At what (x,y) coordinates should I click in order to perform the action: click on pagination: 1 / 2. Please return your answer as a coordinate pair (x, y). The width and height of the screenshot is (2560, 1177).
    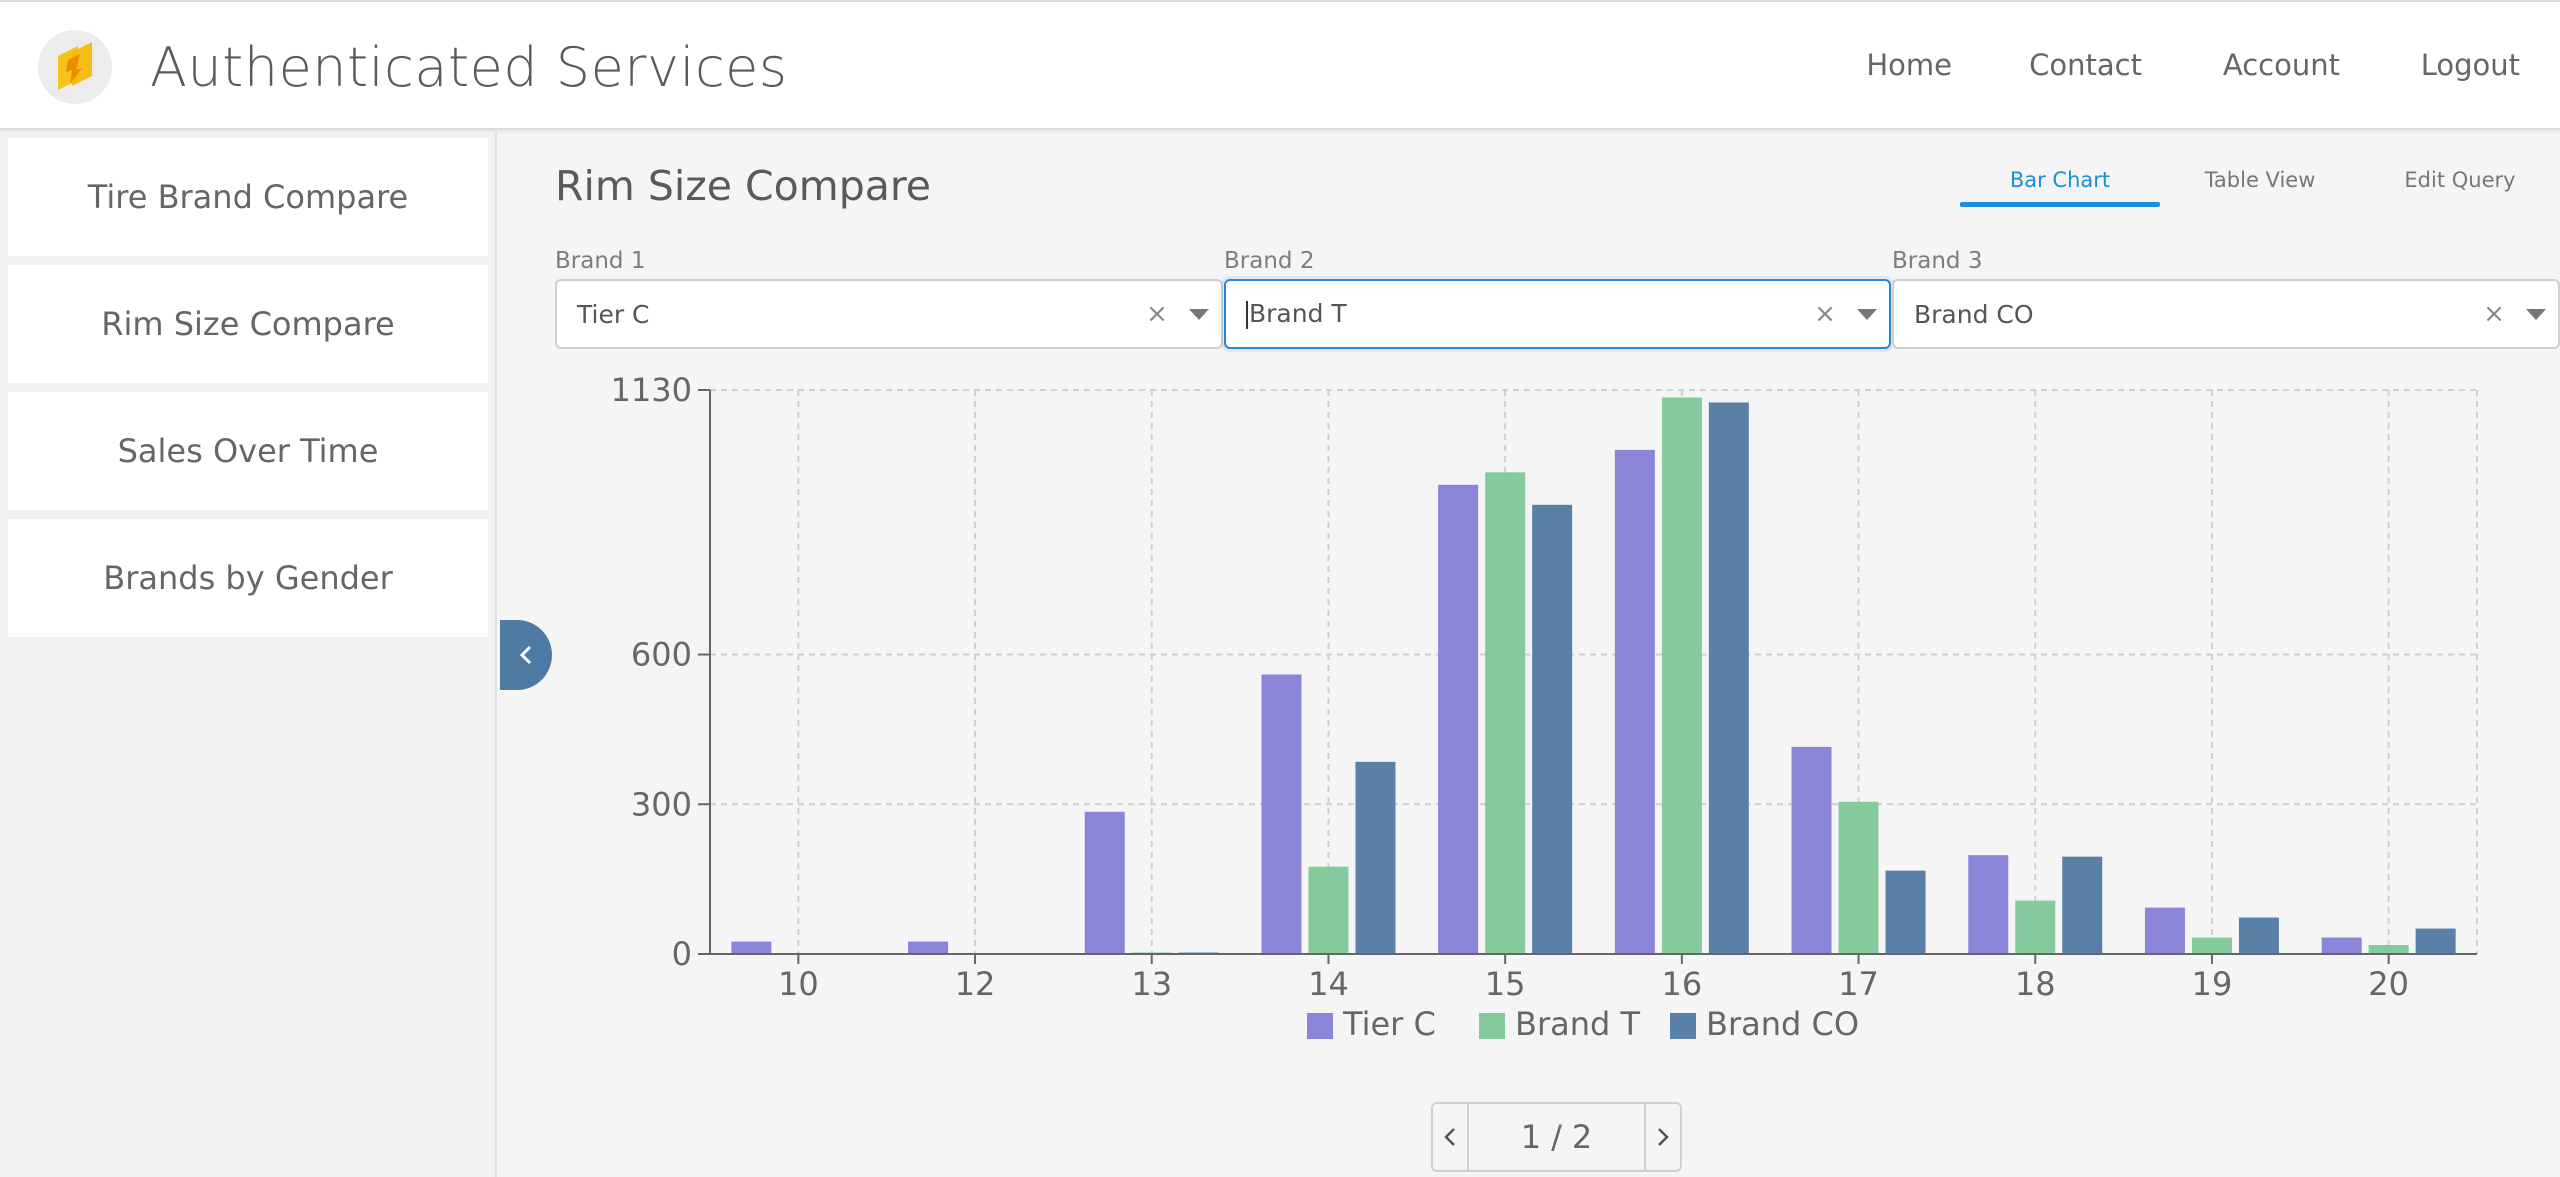
    Looking at the image, I should click on (1556, 1137).